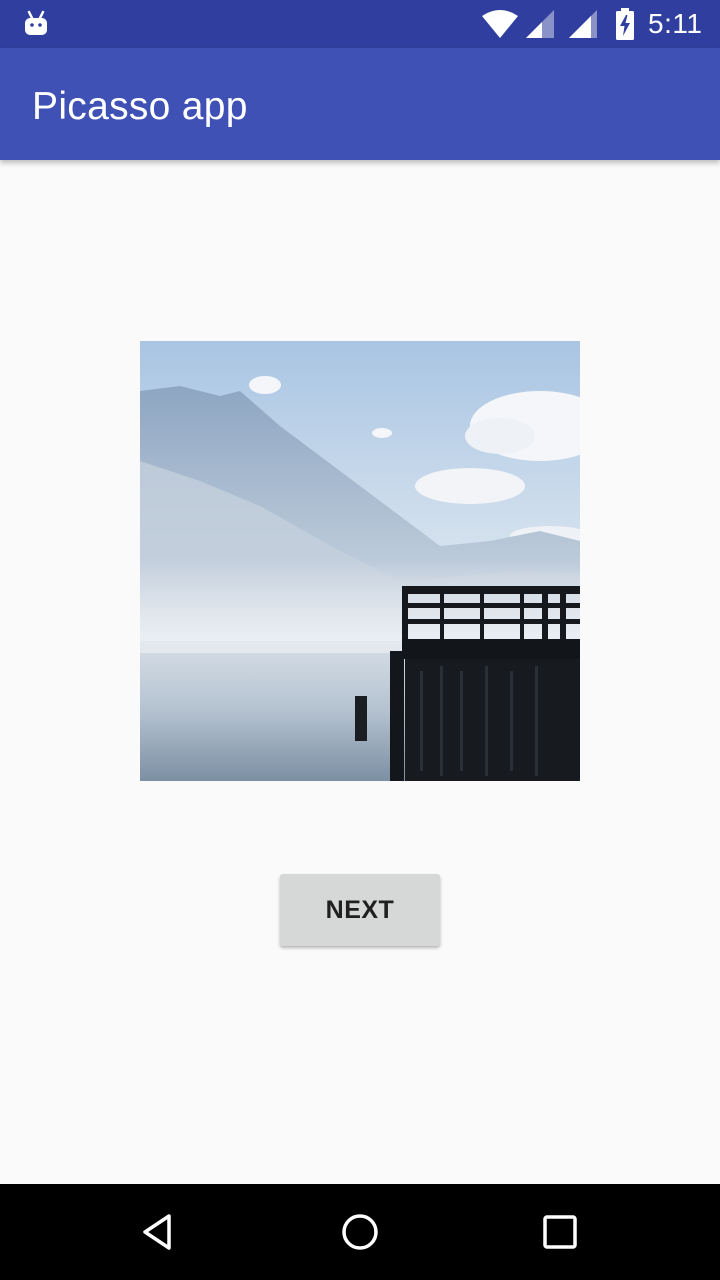  I want to click on wifi-icon, so click(500, 24).